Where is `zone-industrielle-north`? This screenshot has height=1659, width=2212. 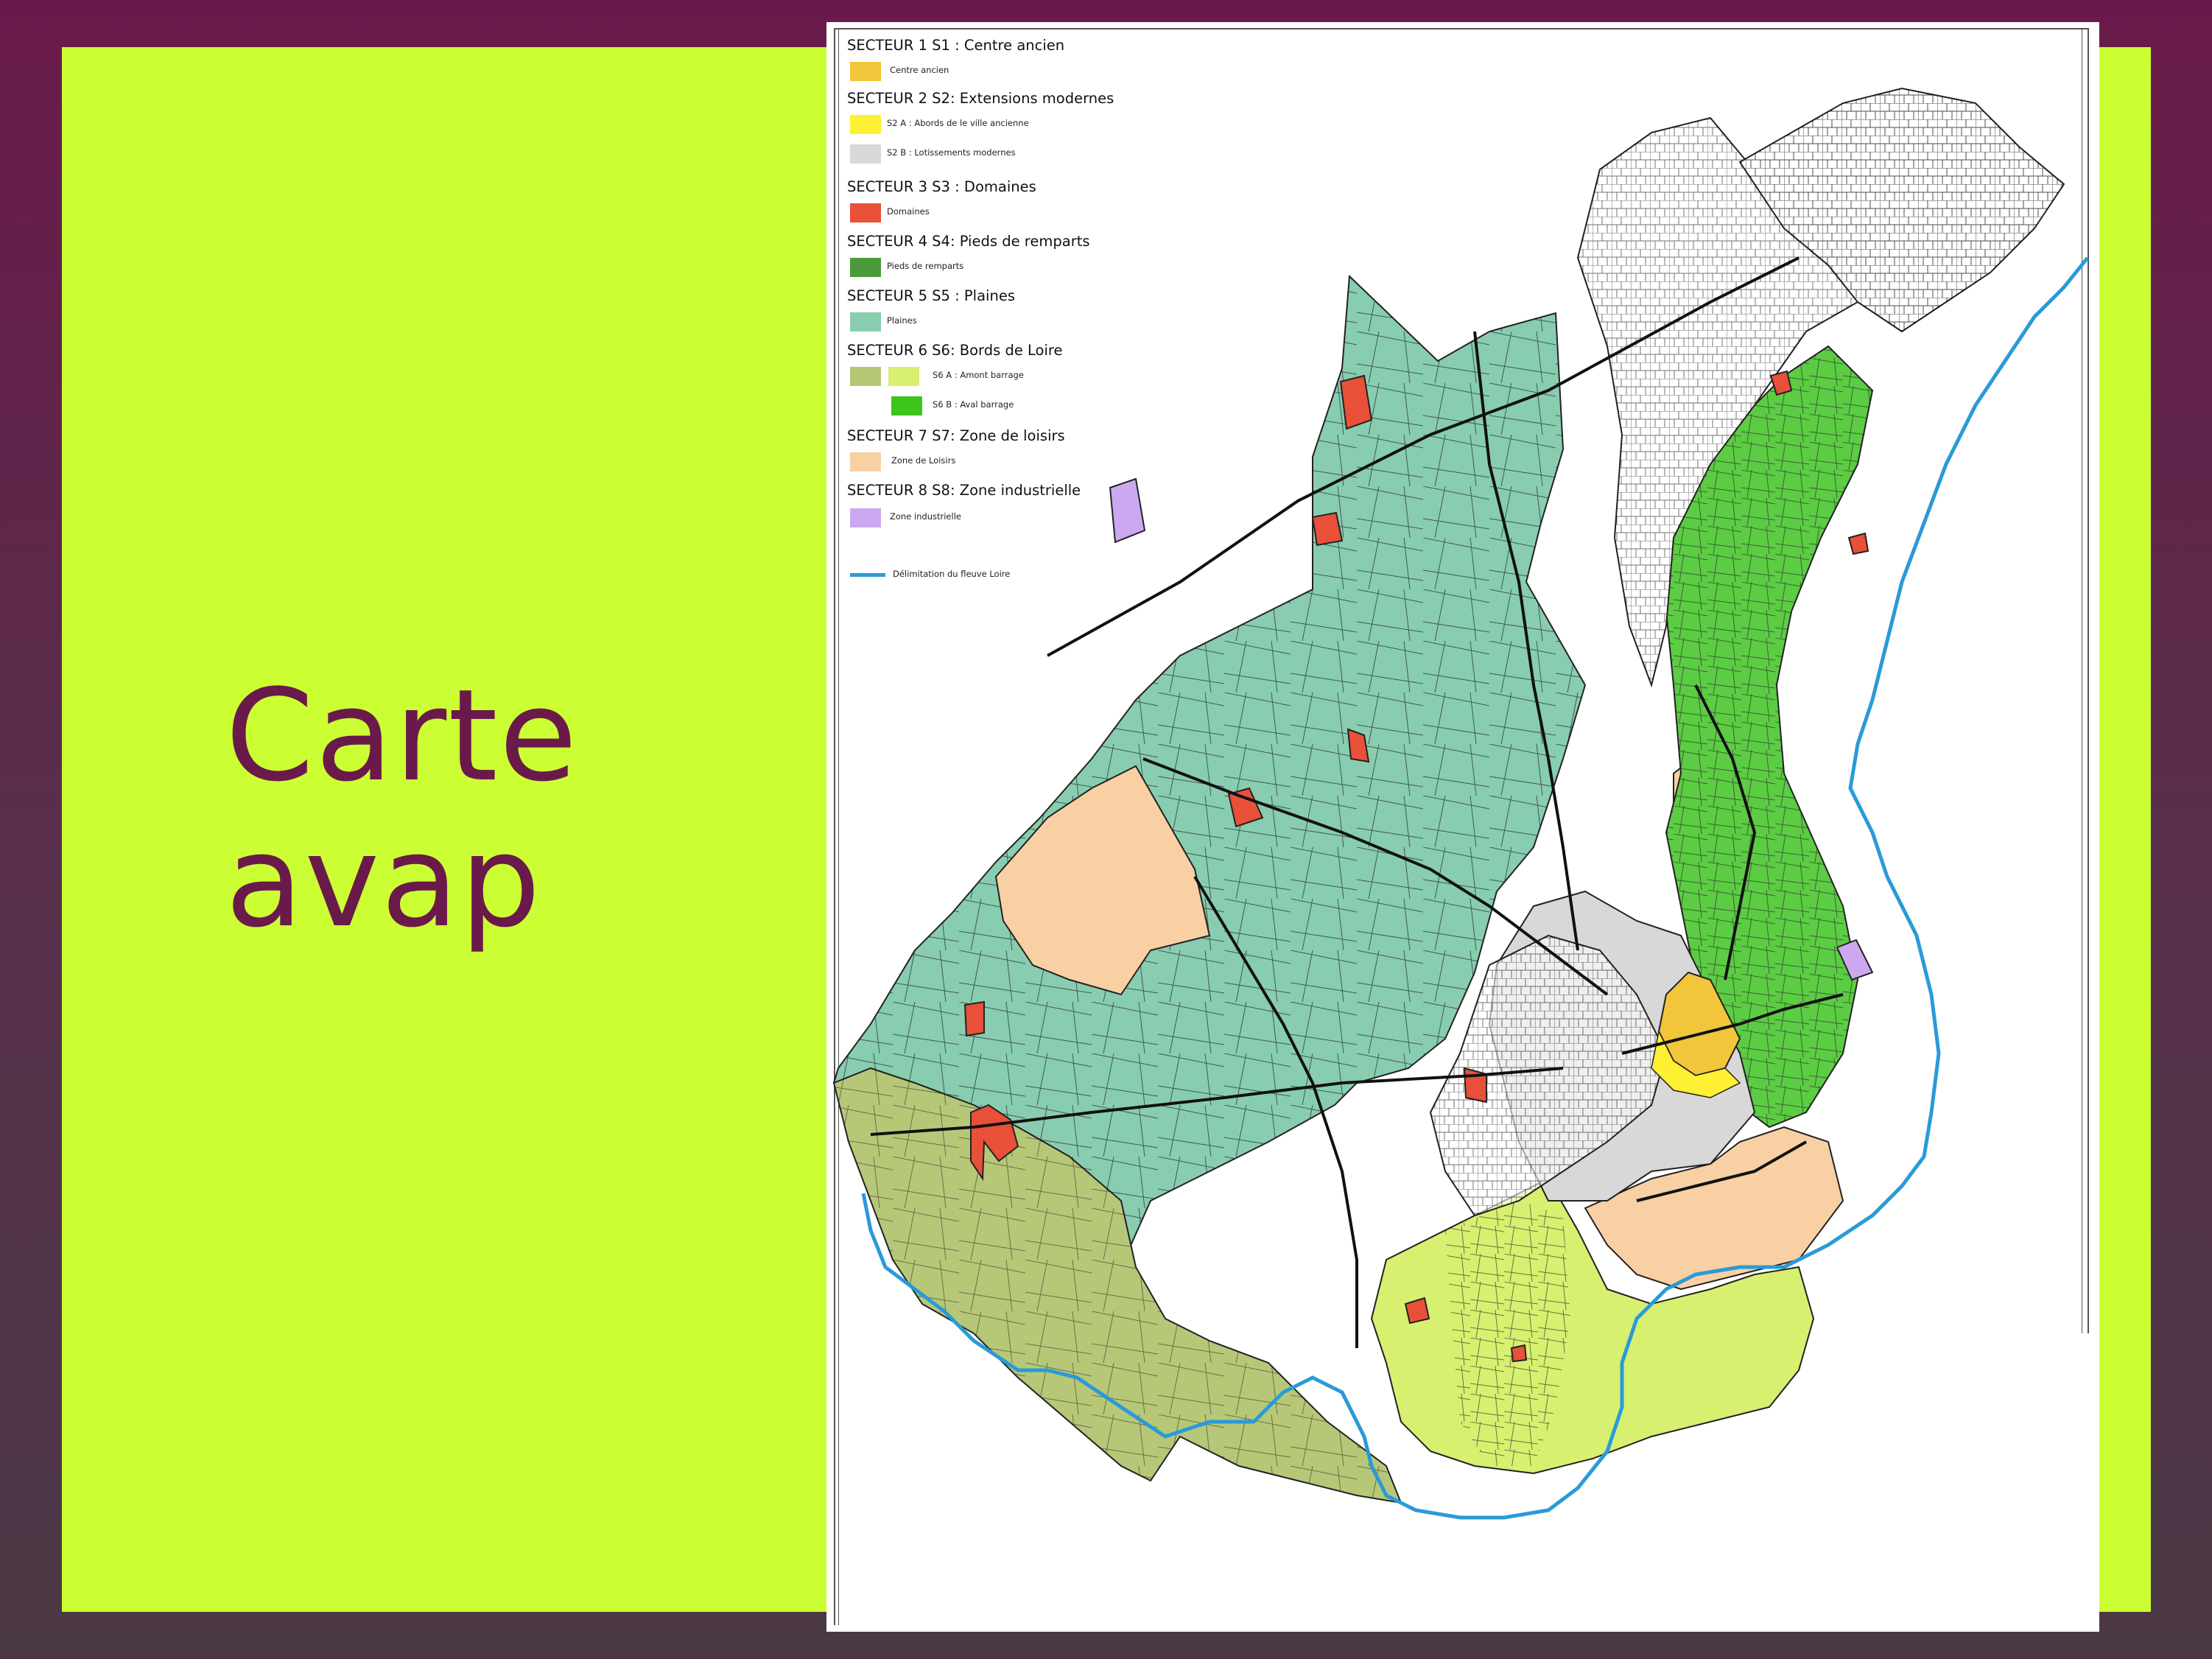
zone-industrielle-north is located at coordinates (1127, 511).